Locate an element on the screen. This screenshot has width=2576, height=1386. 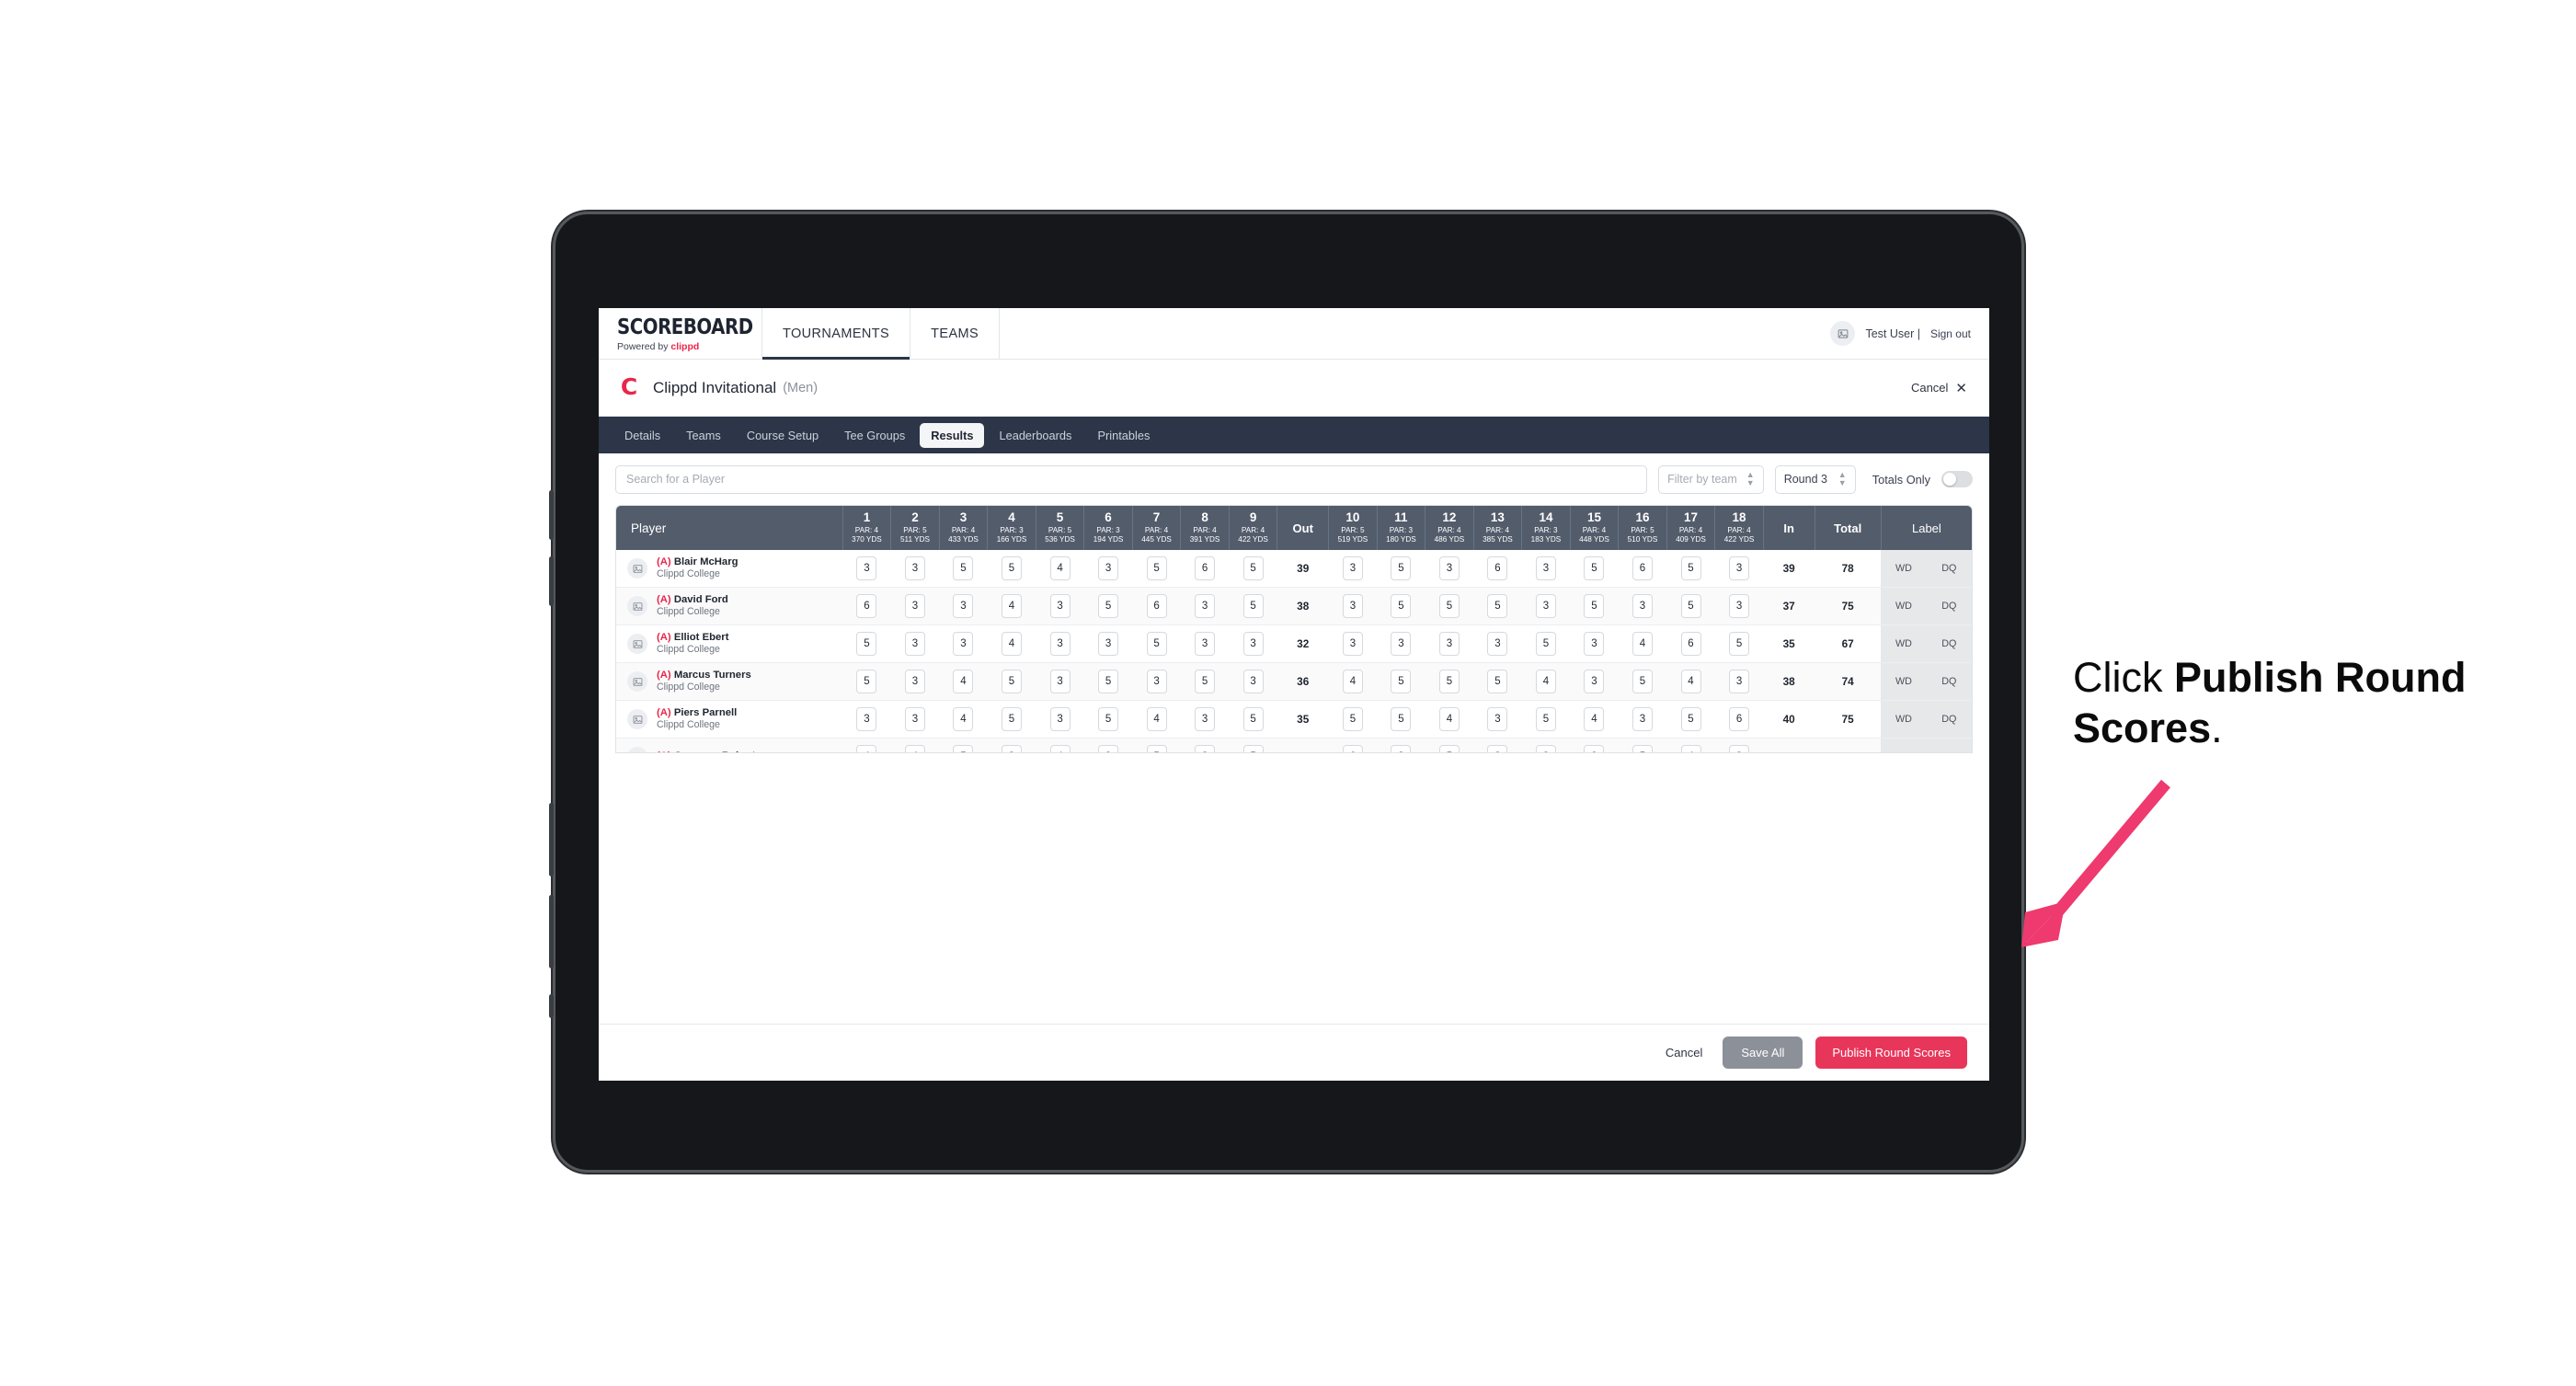
save-all-button: Save All is located at coordinates (1763, 1053).